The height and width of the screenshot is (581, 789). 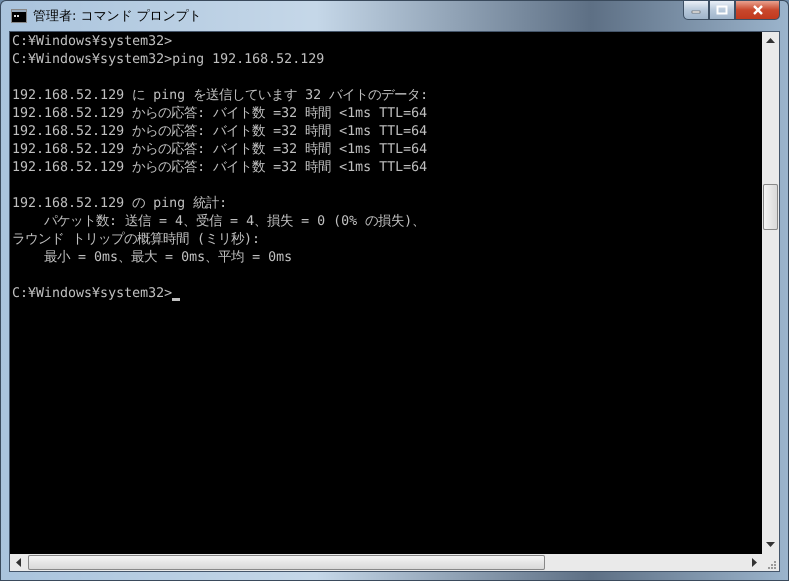 I want to click on console-line: ラウンド トリップの概算時間 (ミリ秒):, so click(x=136, y=240).